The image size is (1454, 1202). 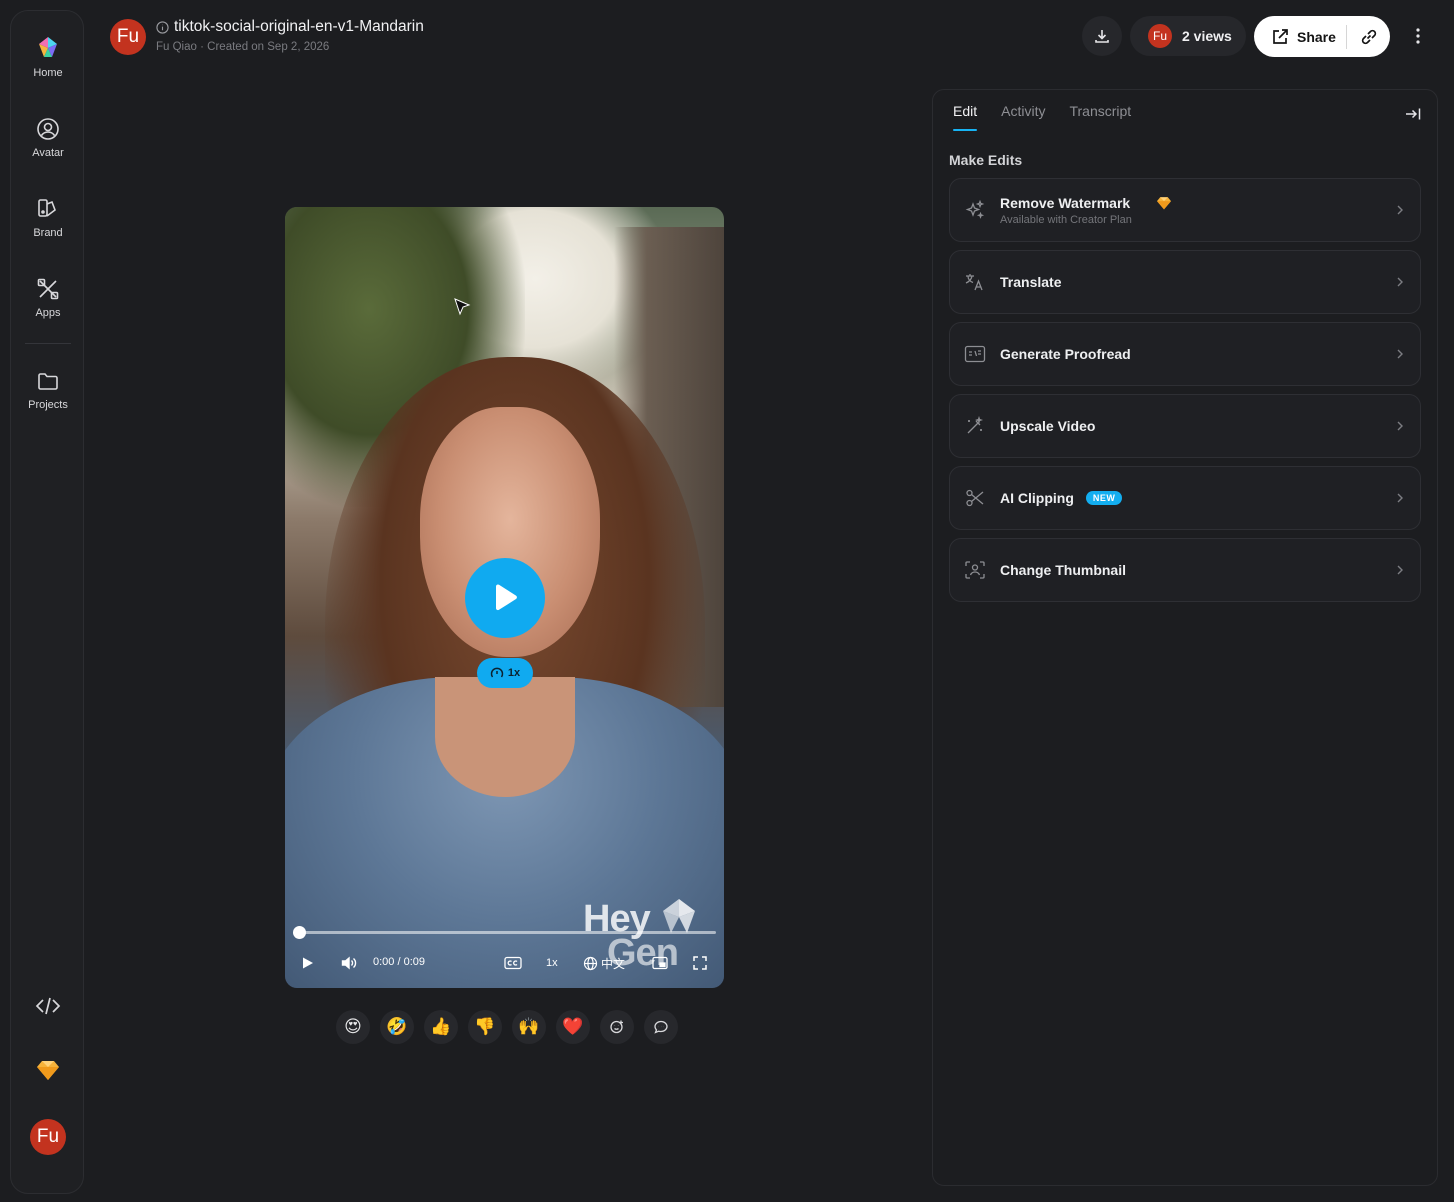 What do you see at coordinates (975, 425) in the screenshot?
I see `magic-wand-icon` at bounding box center [975, 425].